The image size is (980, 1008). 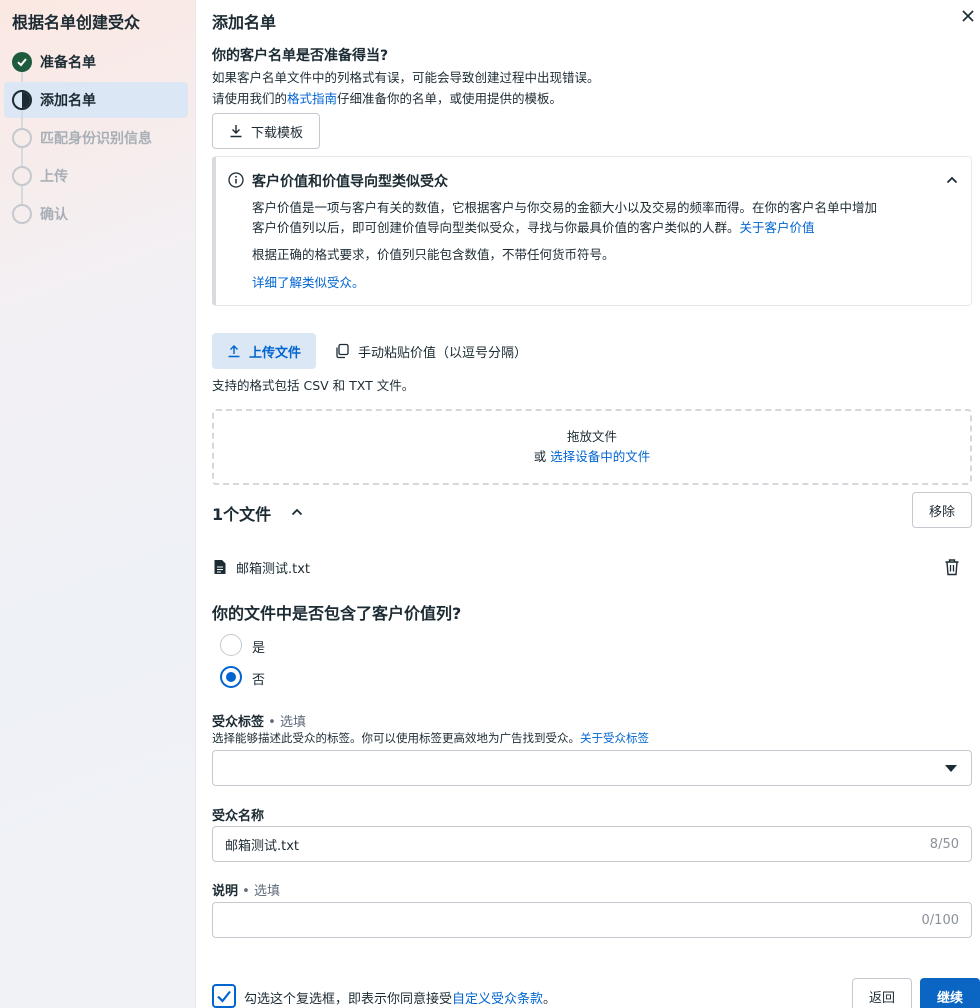 I want to click on caret-down-icon, so click(x=951, y=768).